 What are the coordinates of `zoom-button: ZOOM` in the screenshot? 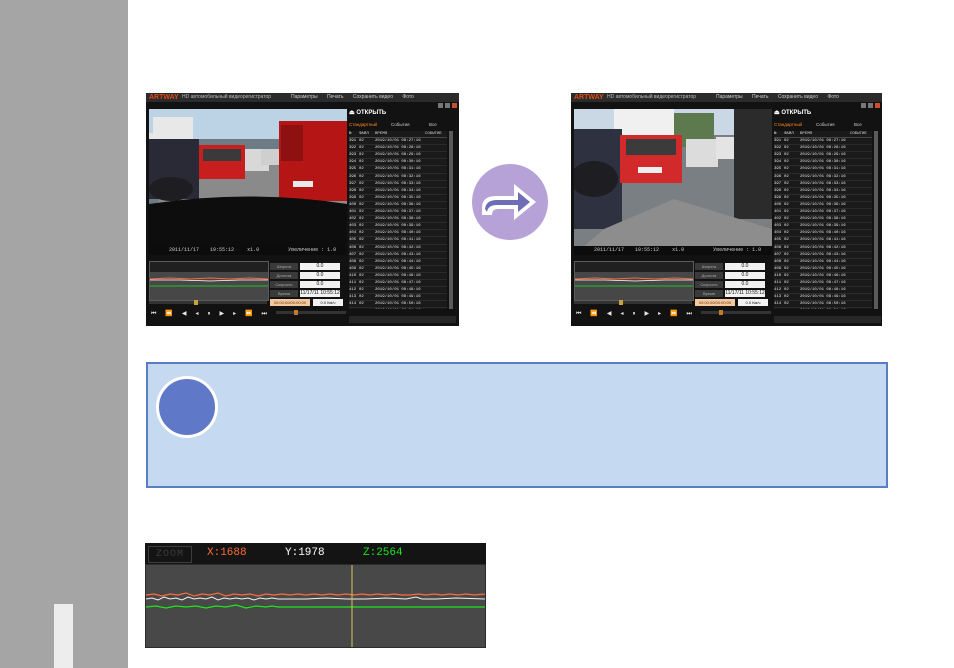 It's located at (170, 554).